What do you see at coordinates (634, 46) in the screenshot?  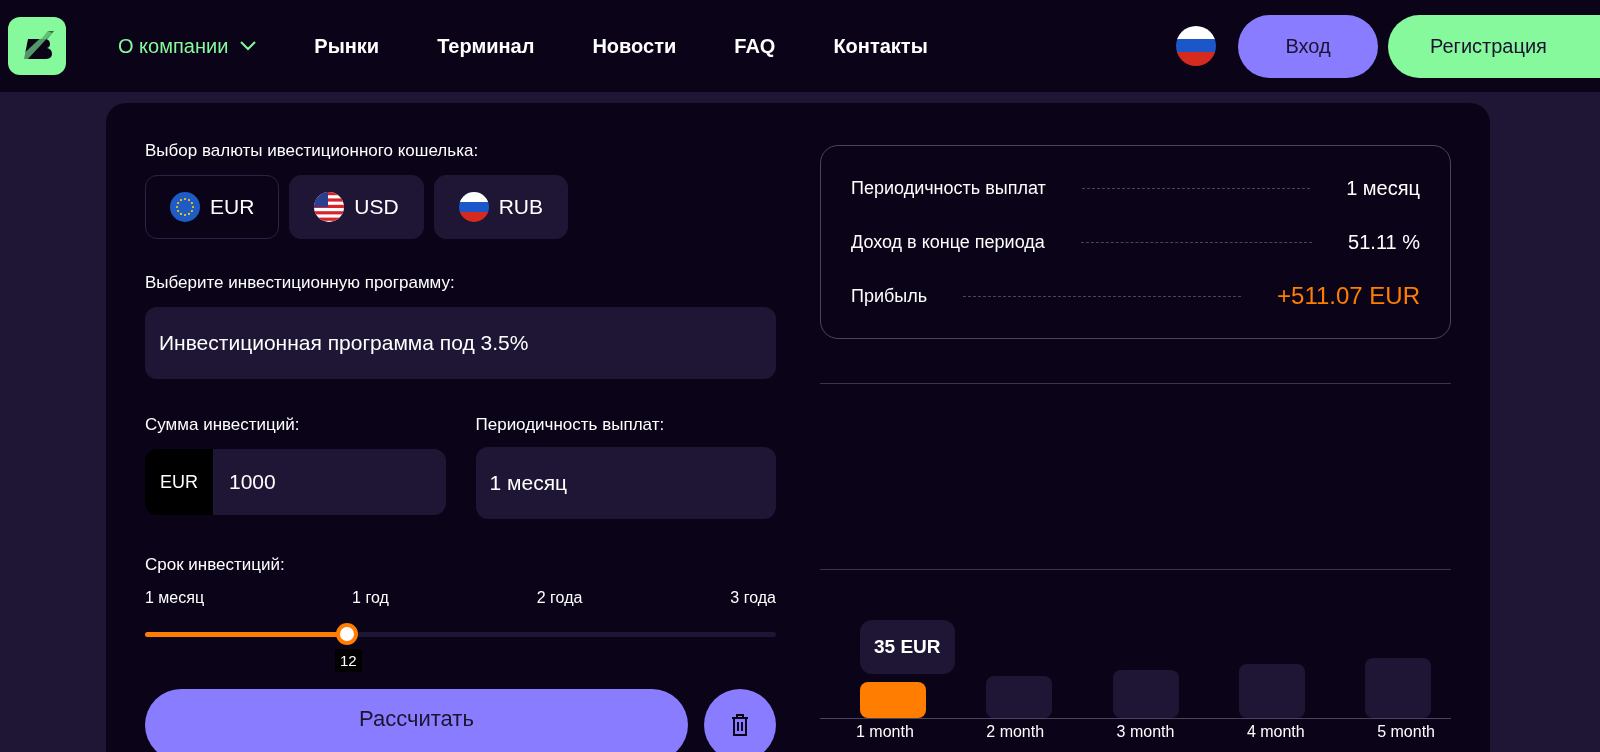 I see `nav-link: Новости` at bounding box center [634, 46].